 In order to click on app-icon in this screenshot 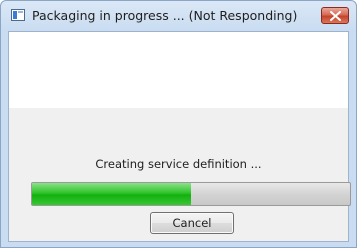, I will do `click(18, 15)`.